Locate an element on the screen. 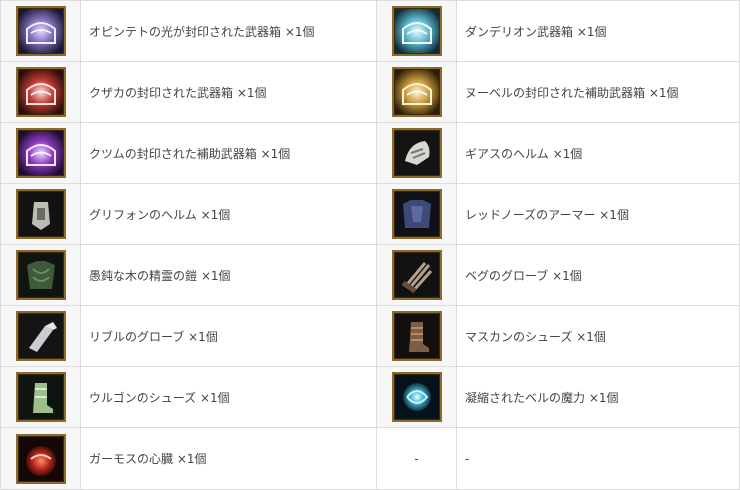  item-label: マスカンのシューズ ×1個 is located at coordinates (598, 336).